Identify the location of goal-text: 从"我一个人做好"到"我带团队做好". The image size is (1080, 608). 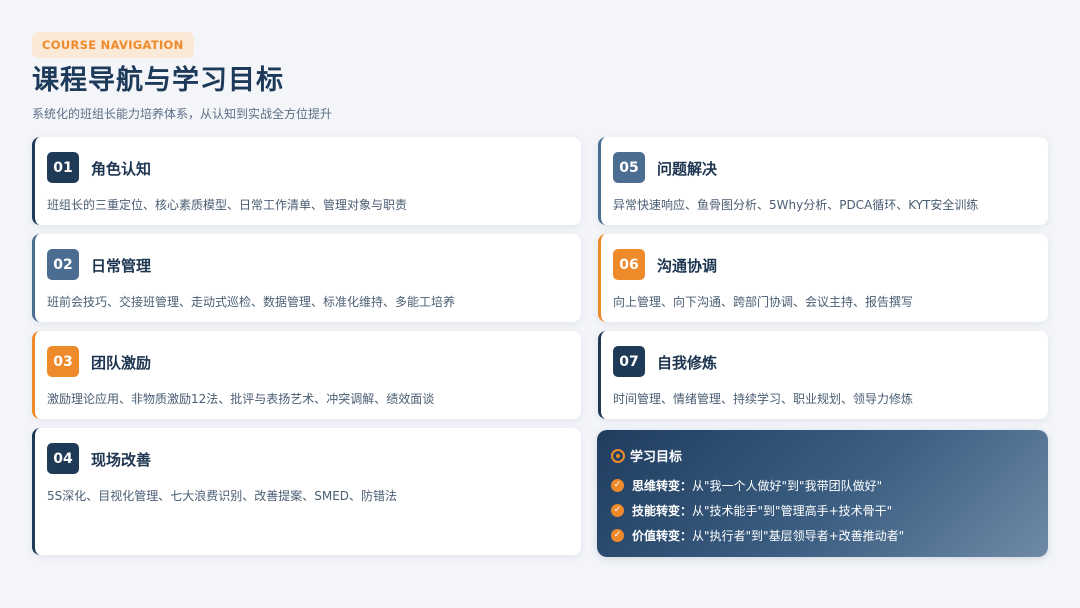
(787, 486).